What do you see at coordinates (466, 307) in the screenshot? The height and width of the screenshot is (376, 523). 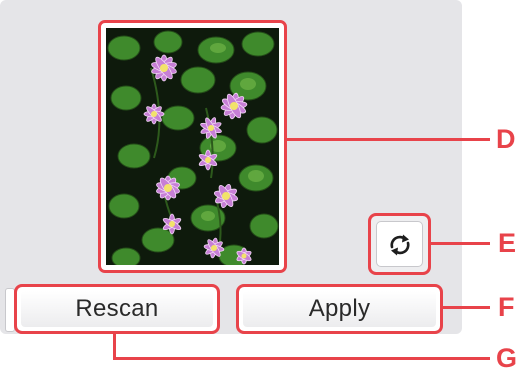 I see `callout-line-f` at bounding box center [466, 307].